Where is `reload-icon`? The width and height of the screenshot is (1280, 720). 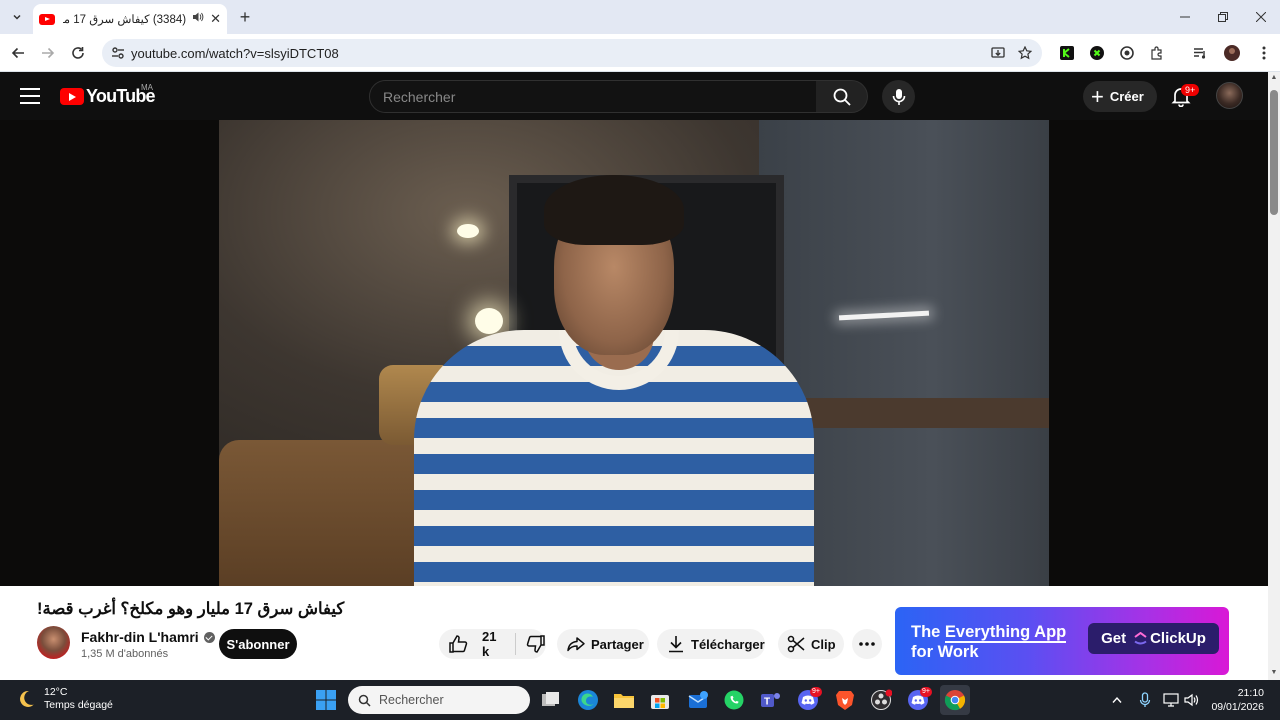
reload-icon is located at coordinates (78, 53).